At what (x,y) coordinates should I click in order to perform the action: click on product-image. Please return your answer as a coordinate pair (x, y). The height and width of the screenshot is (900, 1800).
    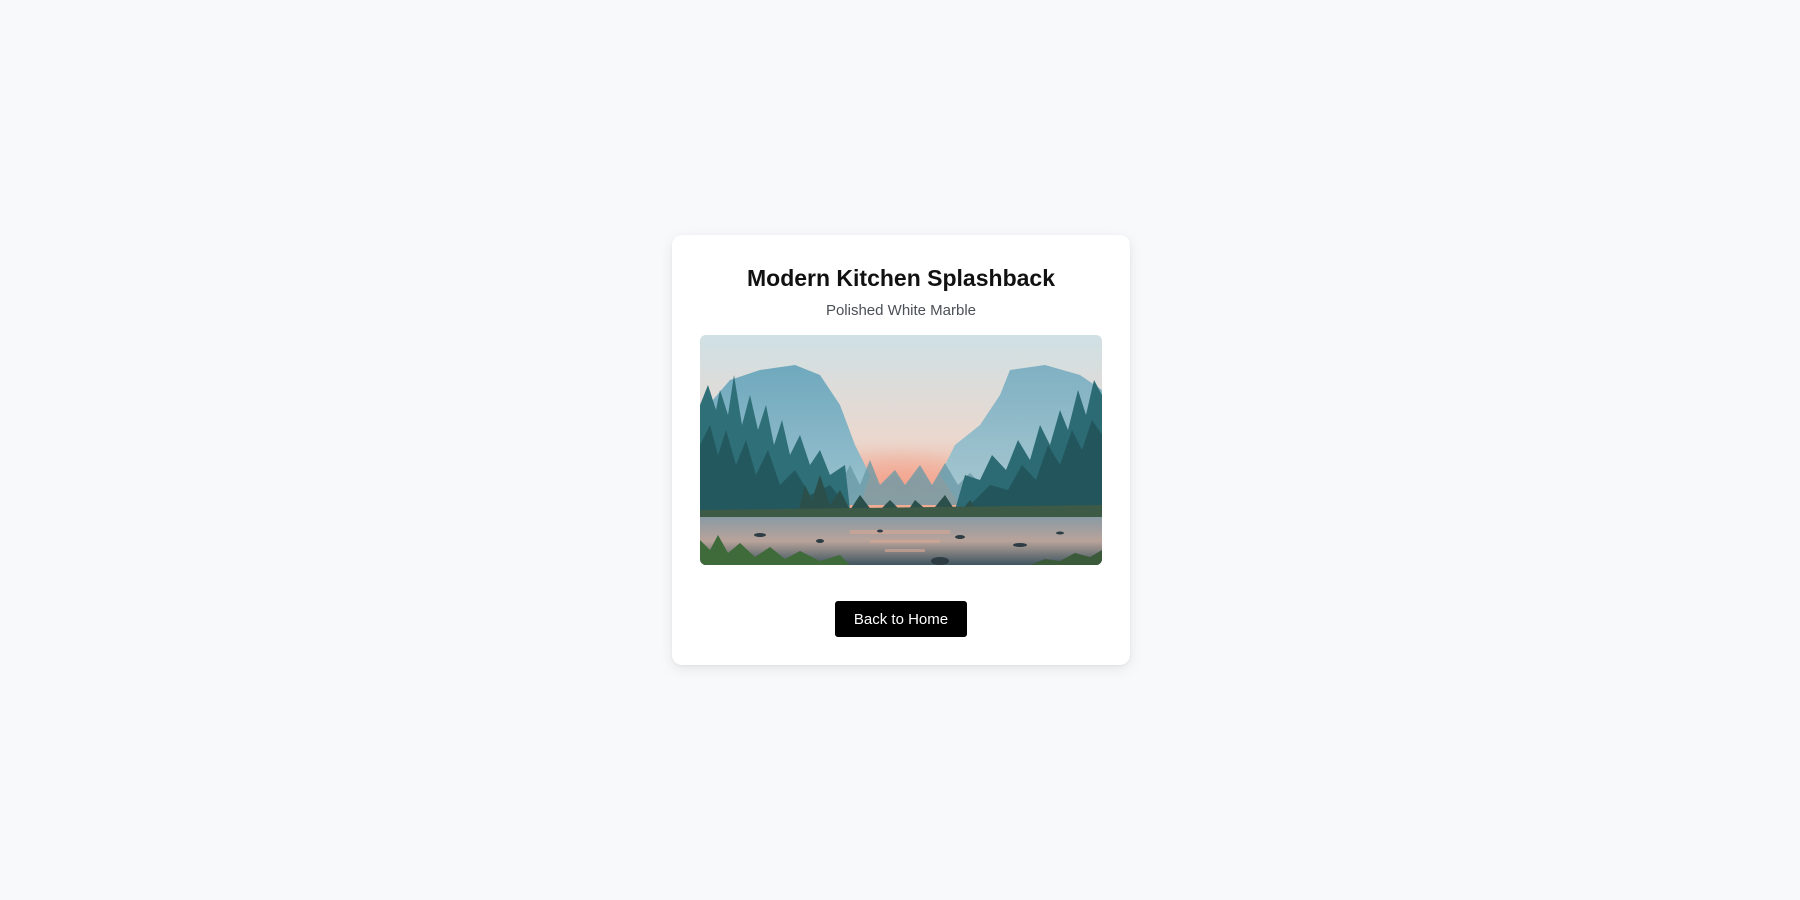
    Looking at the image, I should click on (901, 450).